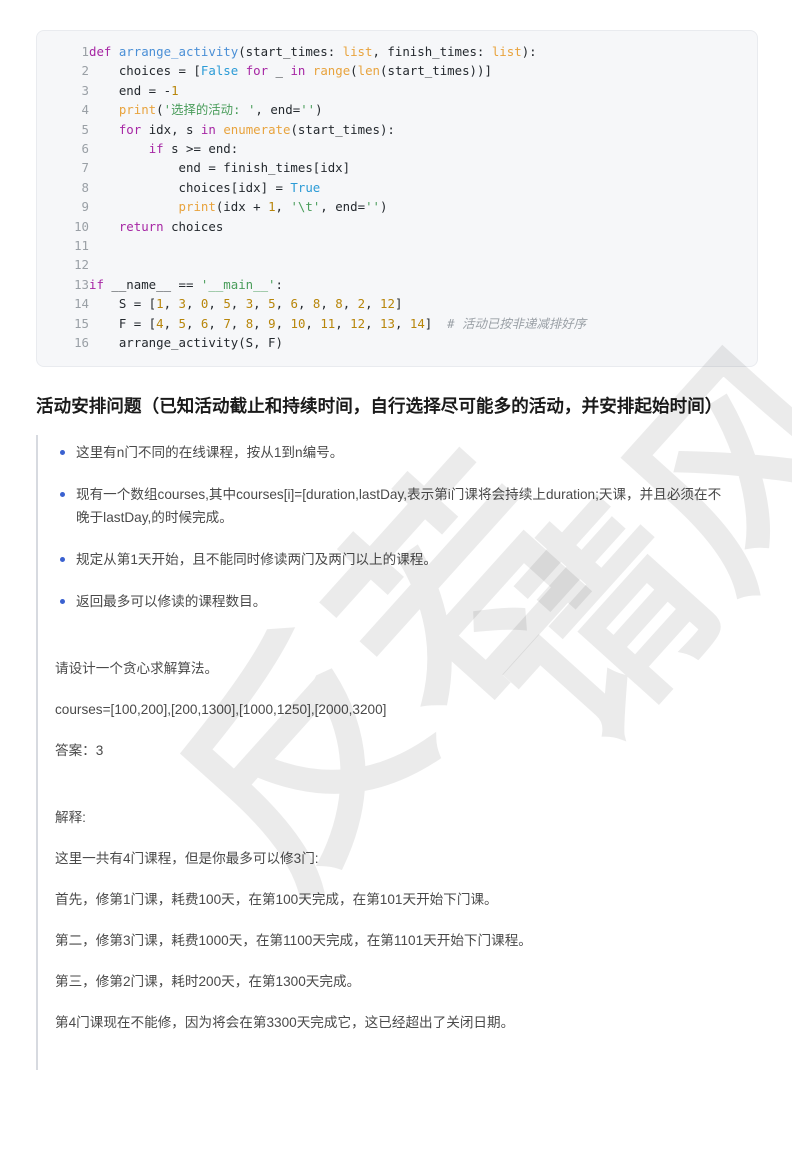 Image resolution: width=792 pixels, height=1150 pixels. What do you see at coordinates (242, 207) in the screenshot?
I see `code-token: (idx +` at bounding box center [242, 207].